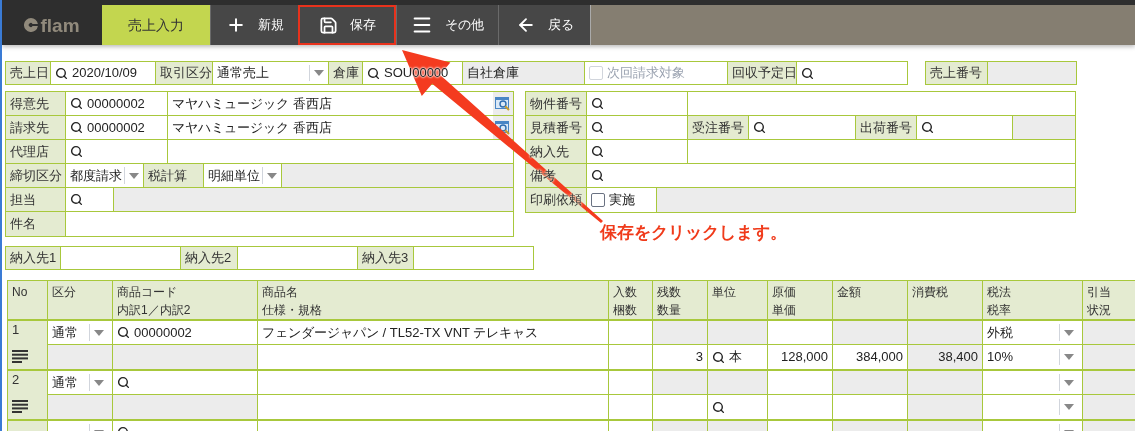  Describe the element at coordinates (16, 379) in the screenshot. I see `row-number: 2` at that location.